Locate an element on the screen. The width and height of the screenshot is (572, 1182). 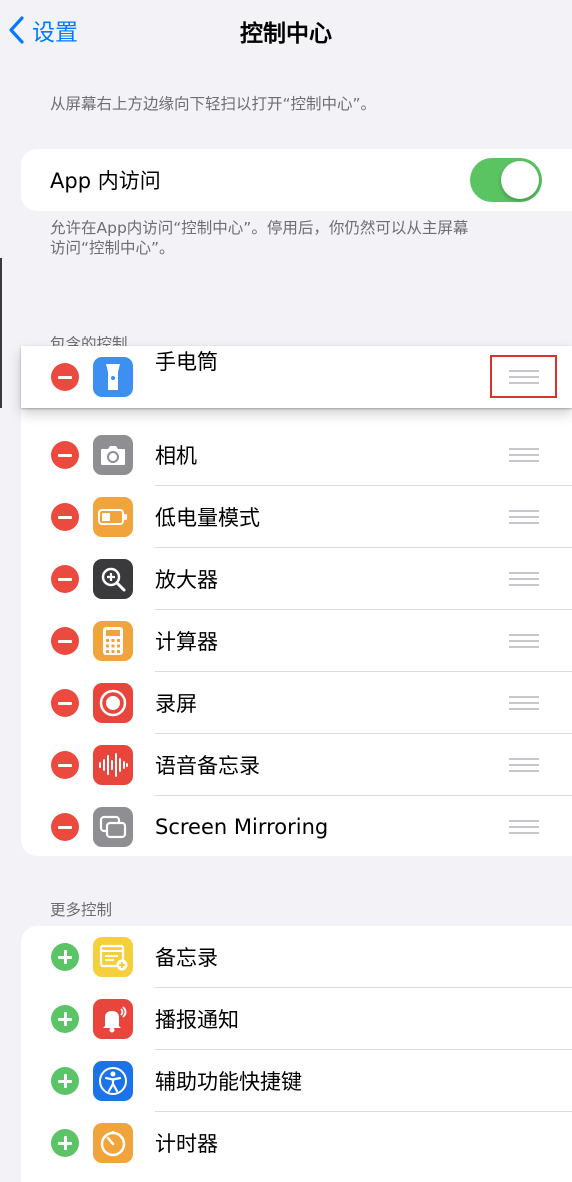
control-label: 语音备忘录 is located at coordinates (207, 766).